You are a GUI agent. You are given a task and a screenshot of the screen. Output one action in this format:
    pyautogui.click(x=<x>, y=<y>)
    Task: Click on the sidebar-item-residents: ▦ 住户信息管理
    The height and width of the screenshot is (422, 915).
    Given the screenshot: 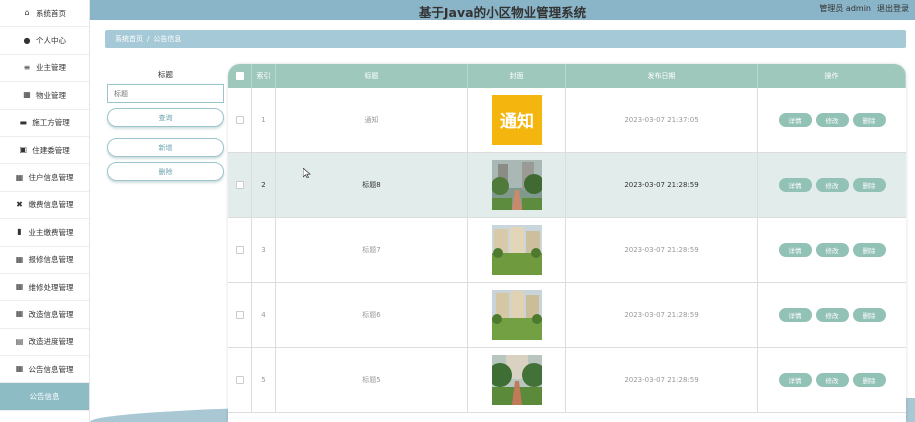 What is the action you would take?
    pyautogui.click(x=44, y=178)
    